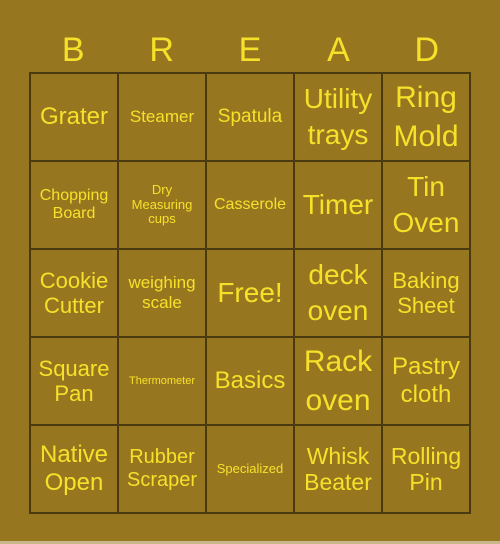 Image resolution: width=500 pixels, height=544 pixels. I want to click on bingo-cell: Casserole, so click(250, 205).